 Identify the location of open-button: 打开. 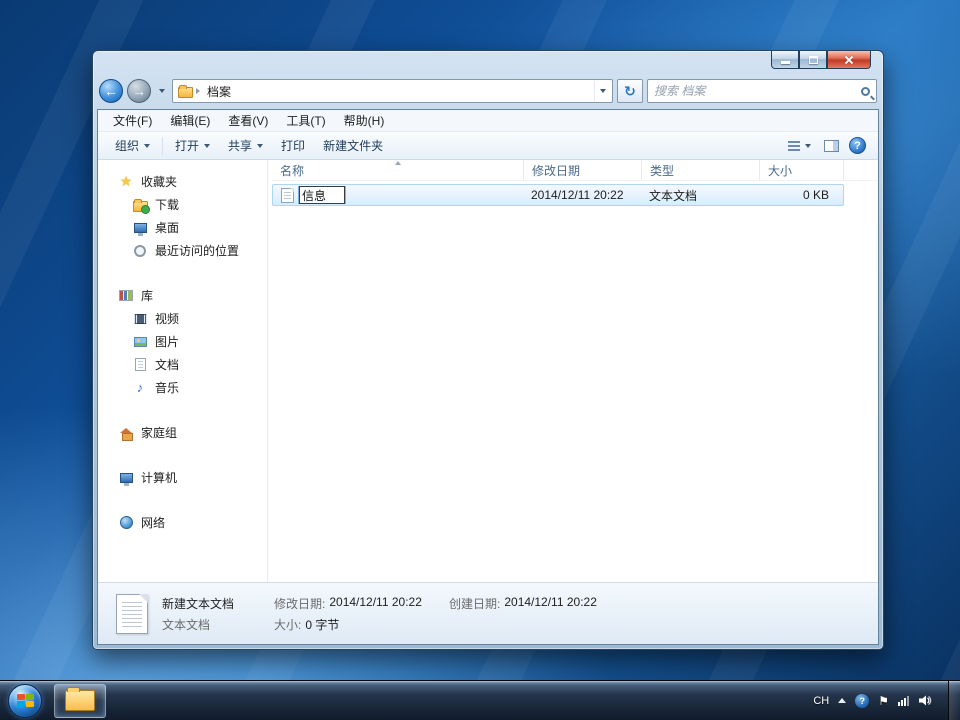
(192, 146).